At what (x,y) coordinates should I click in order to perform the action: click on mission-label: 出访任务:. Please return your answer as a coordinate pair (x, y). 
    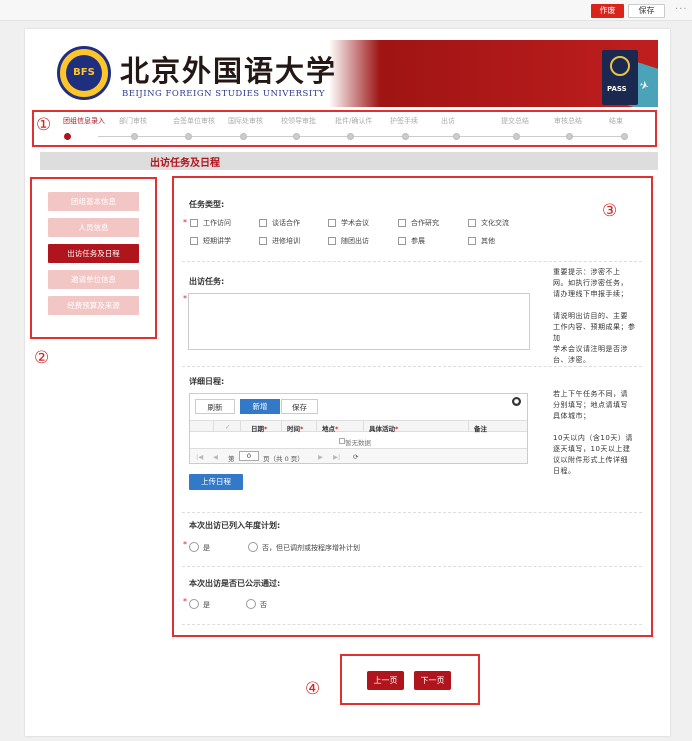
    Looking at the image, I should click on (207, 281).